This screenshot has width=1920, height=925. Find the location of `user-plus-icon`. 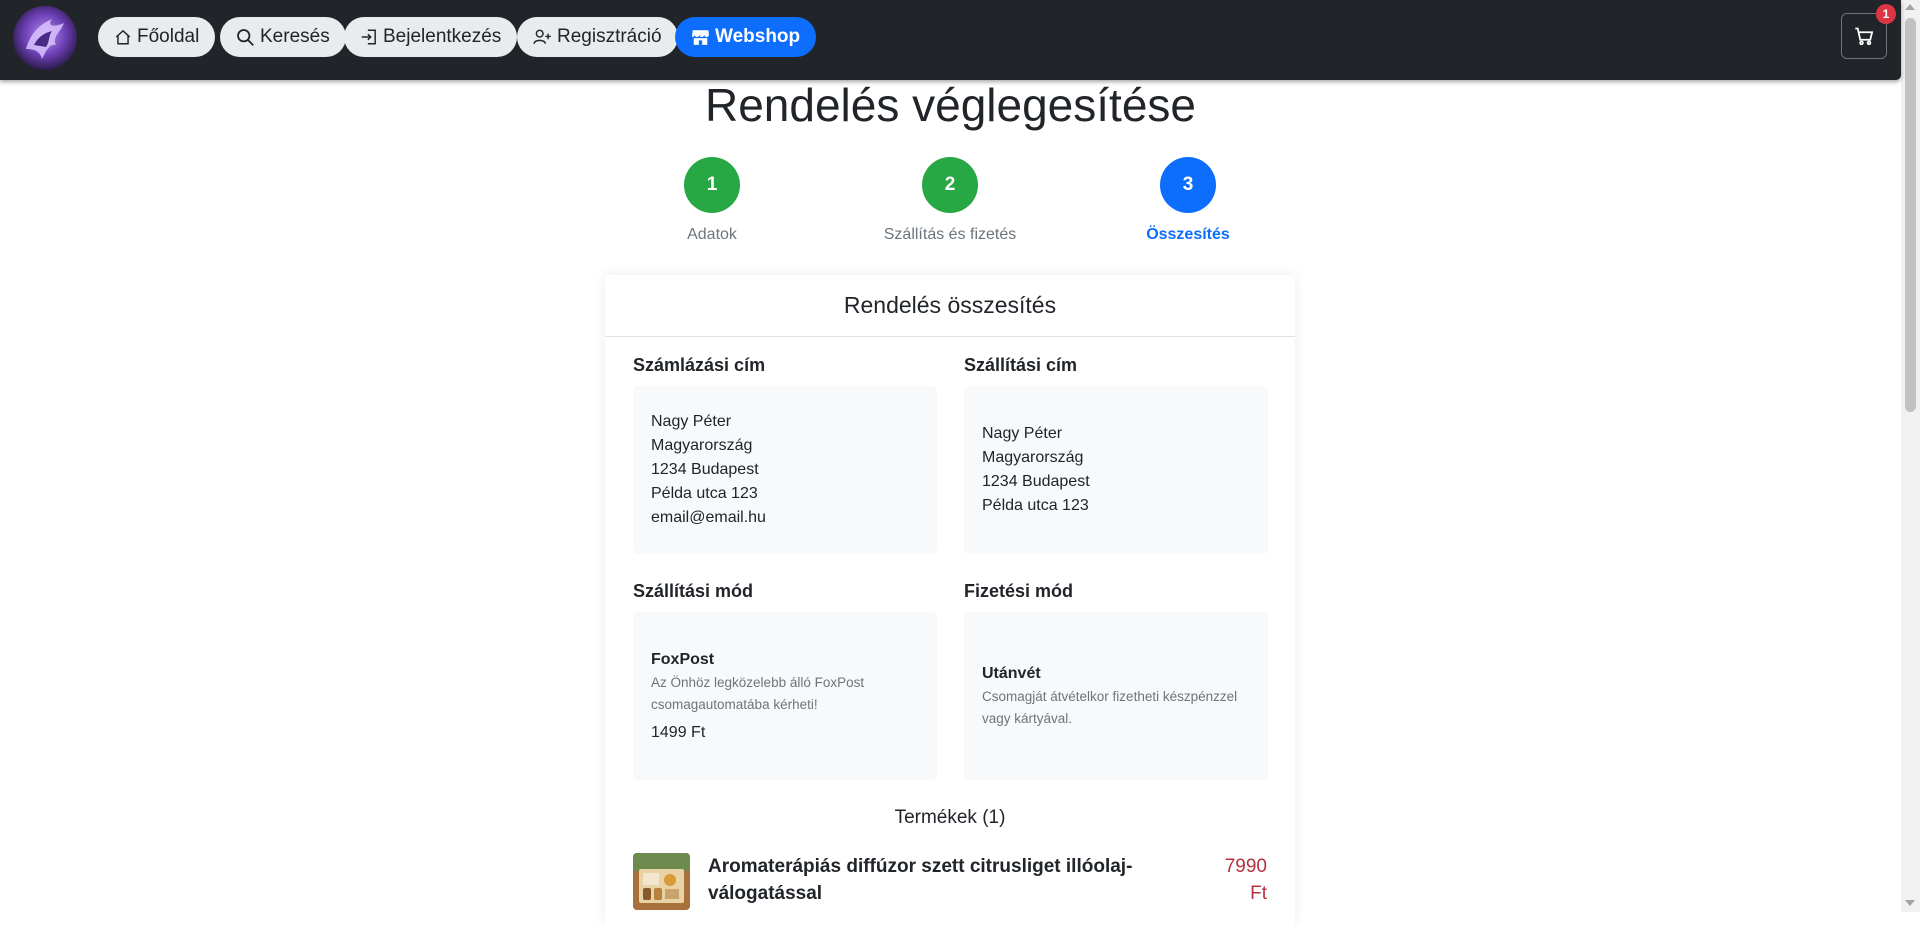

user-plus-icon is located at coordinates (542, 36).